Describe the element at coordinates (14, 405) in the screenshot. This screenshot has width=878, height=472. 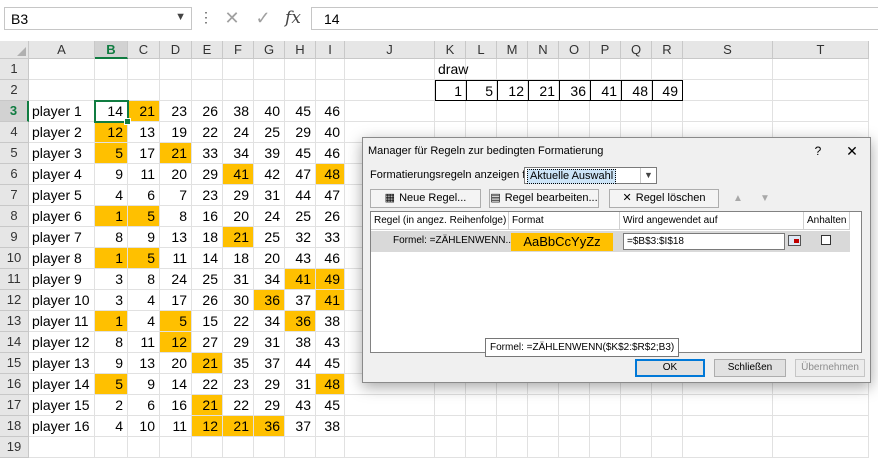
I see `row-header-17: 17` at that location.